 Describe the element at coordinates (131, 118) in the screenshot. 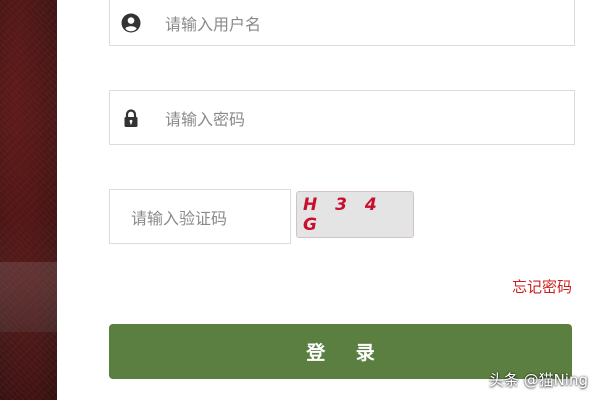

I see `lock-icon` at that location.